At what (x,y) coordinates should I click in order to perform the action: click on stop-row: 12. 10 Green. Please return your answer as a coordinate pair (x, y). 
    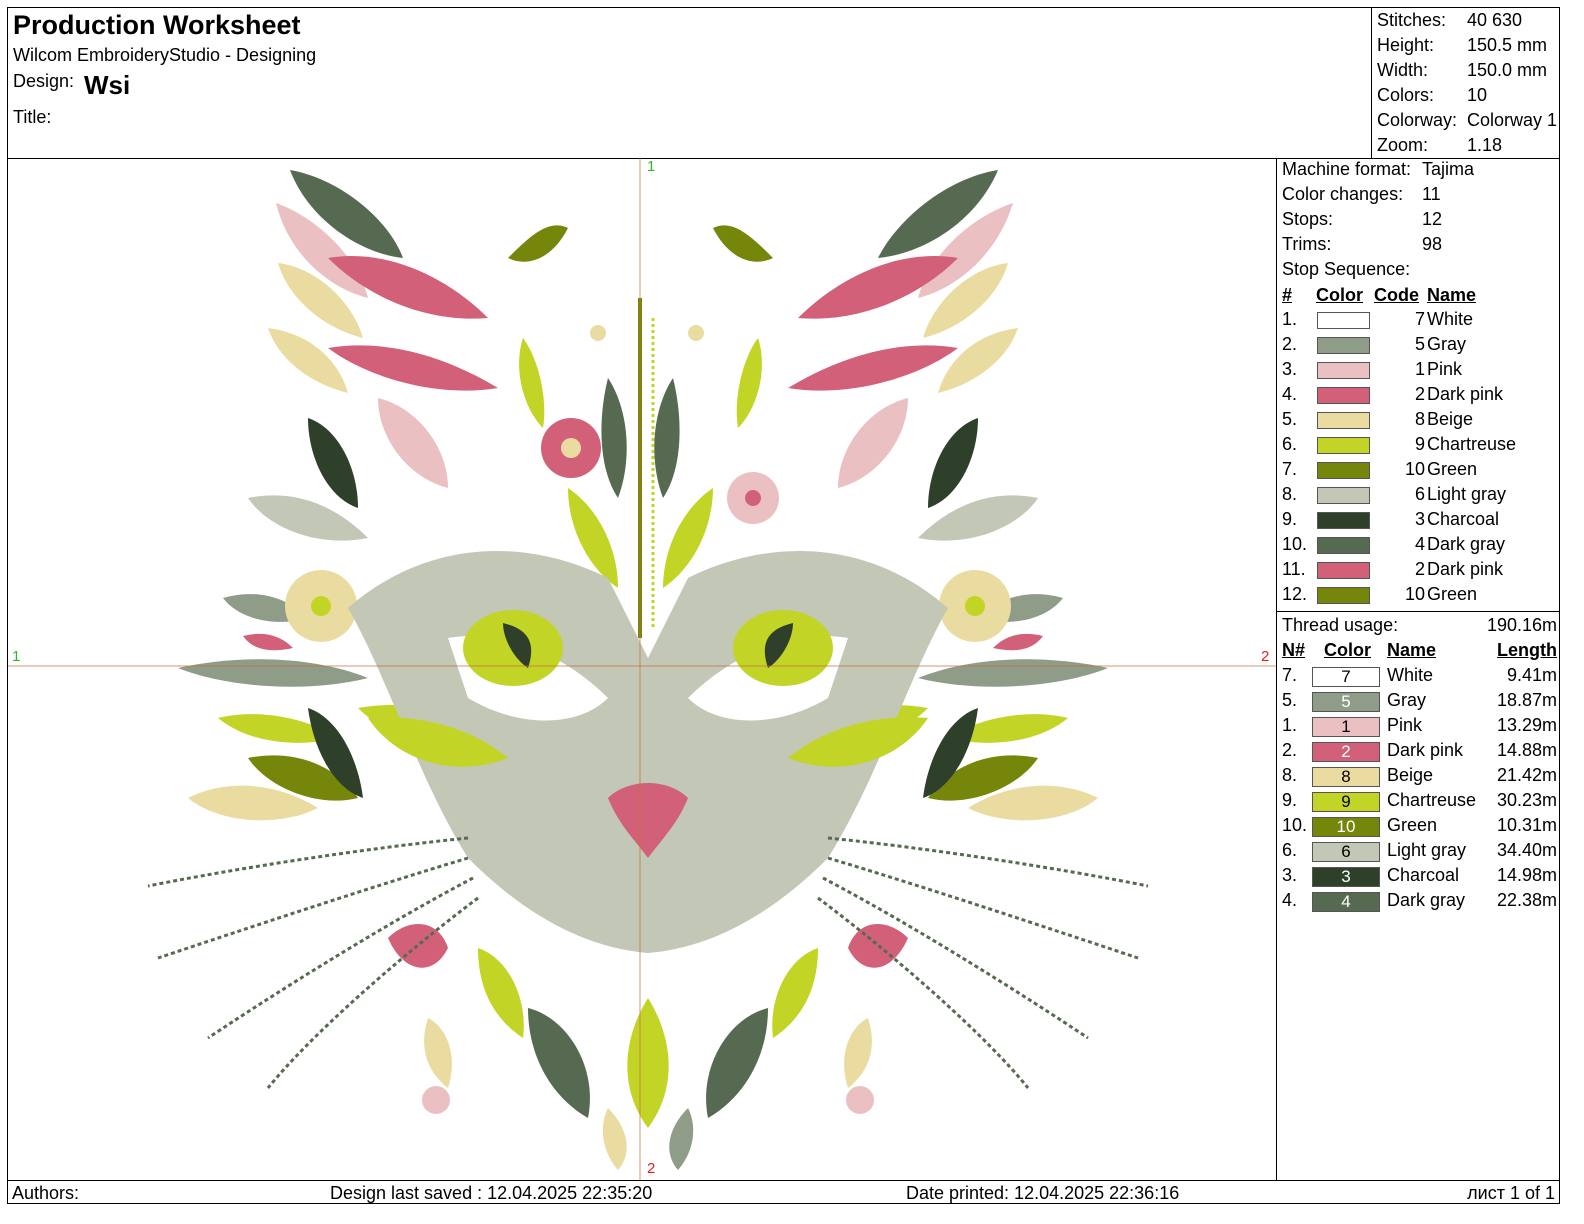
    Looking at the image, I should click on (1419, 596).